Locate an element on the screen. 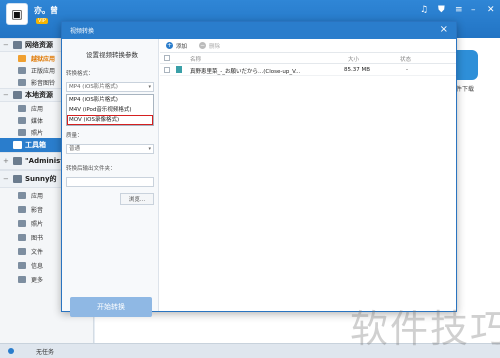  book-icon is located at coordinates (22, 237).